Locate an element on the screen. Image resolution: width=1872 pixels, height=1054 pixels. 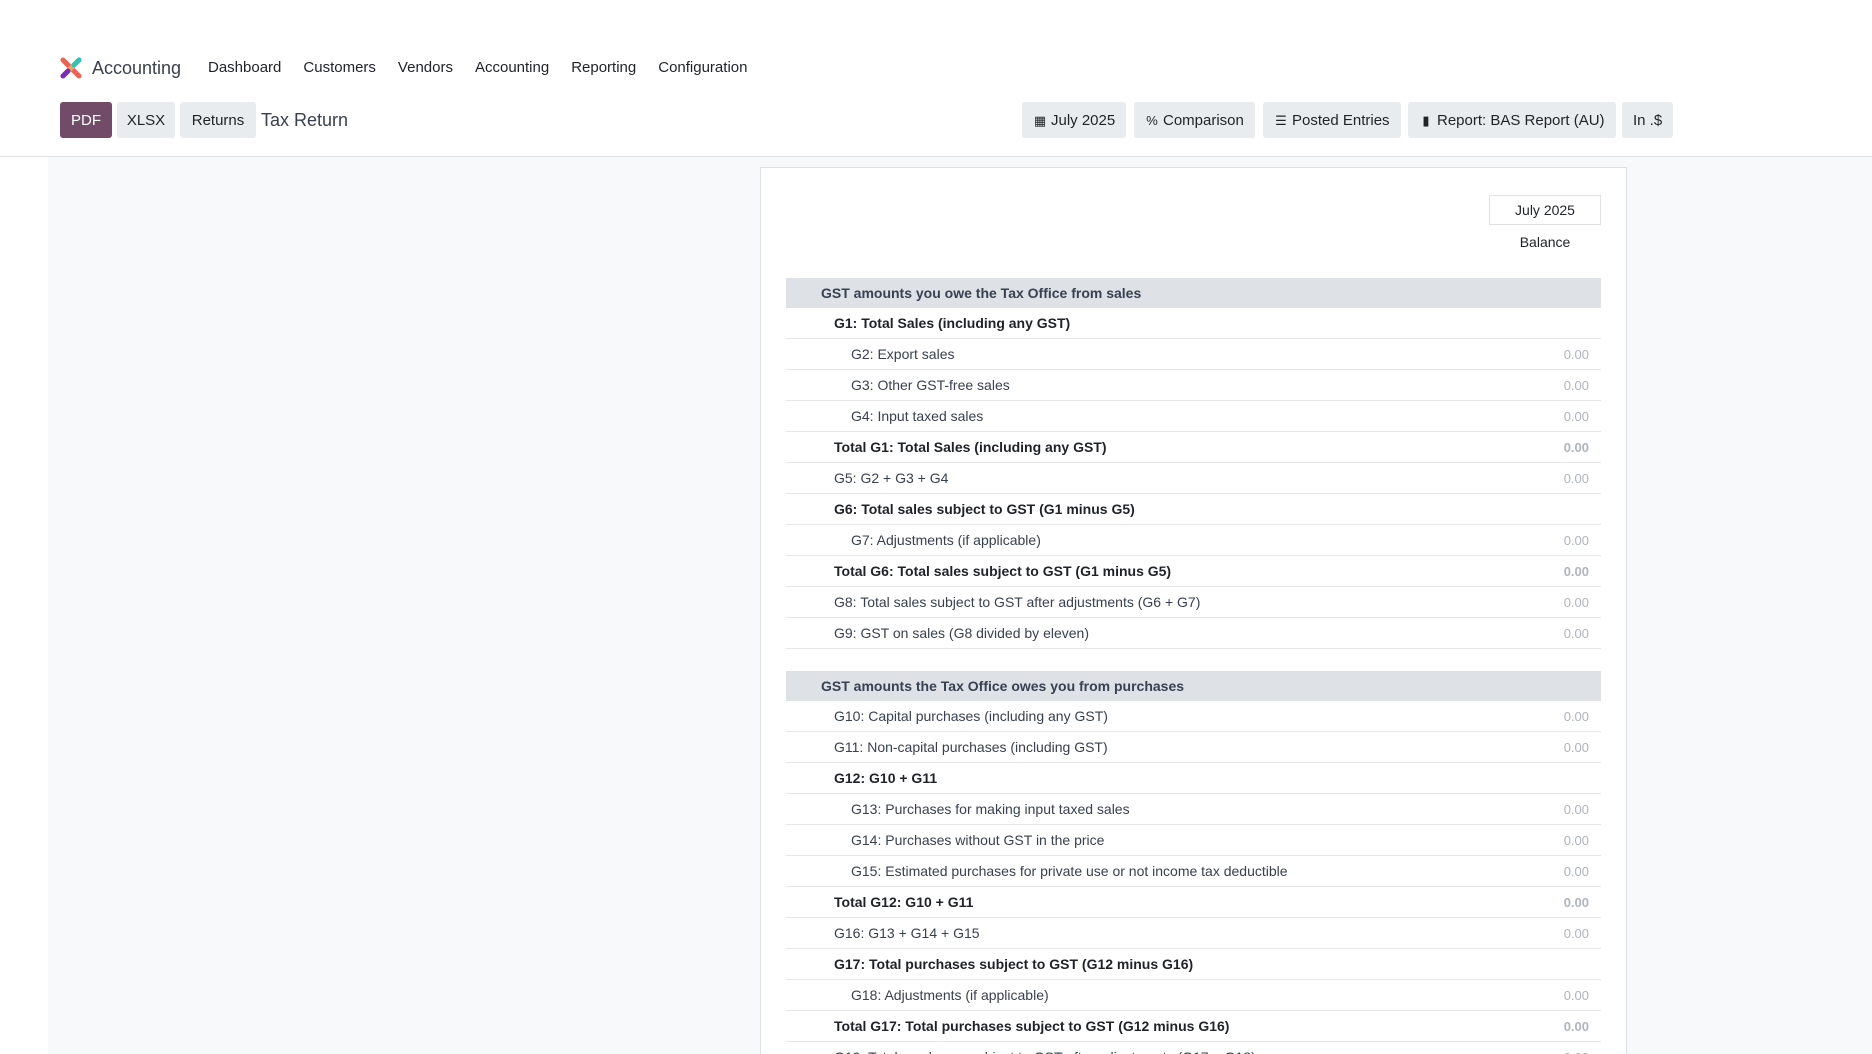
book-icon: ▮ is located at coordinates (1426, 120).